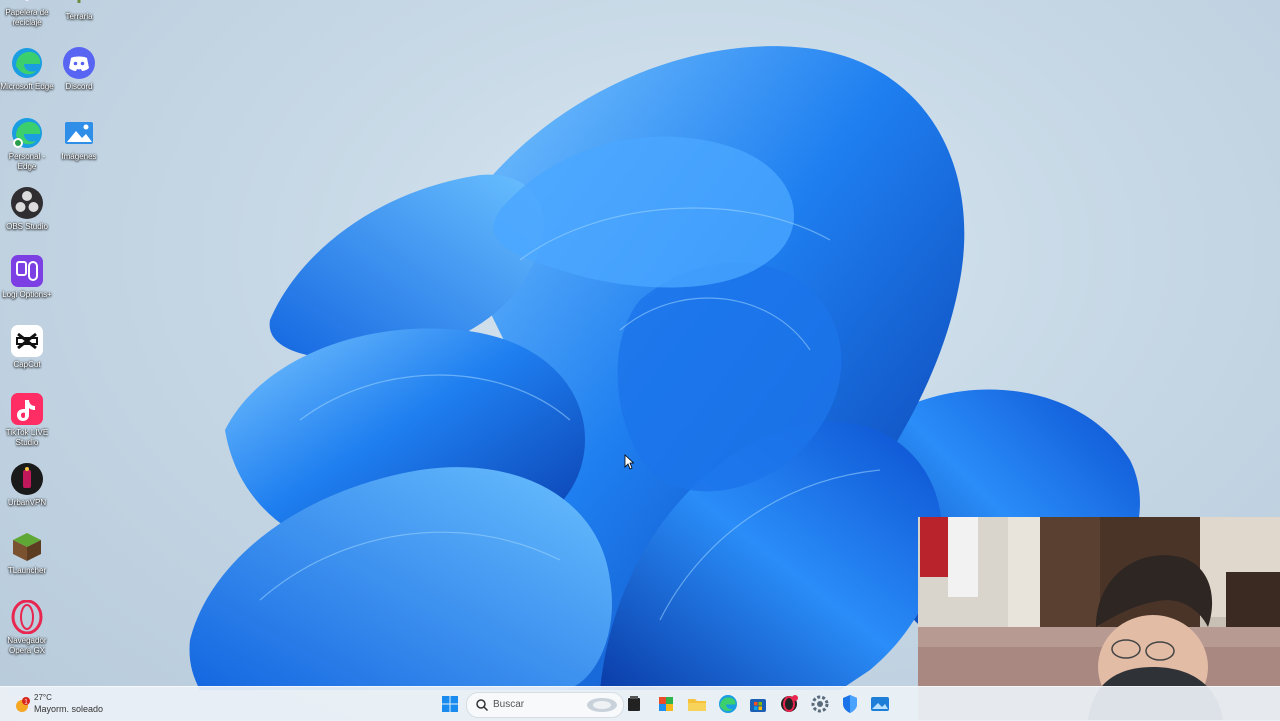 Image resolution: width=1280 pixels, height=721 pixels. What do you see at coordinates (602, 705) in the screenshot?
I see `search-highlight-icon` at bounding box center [602, 705].